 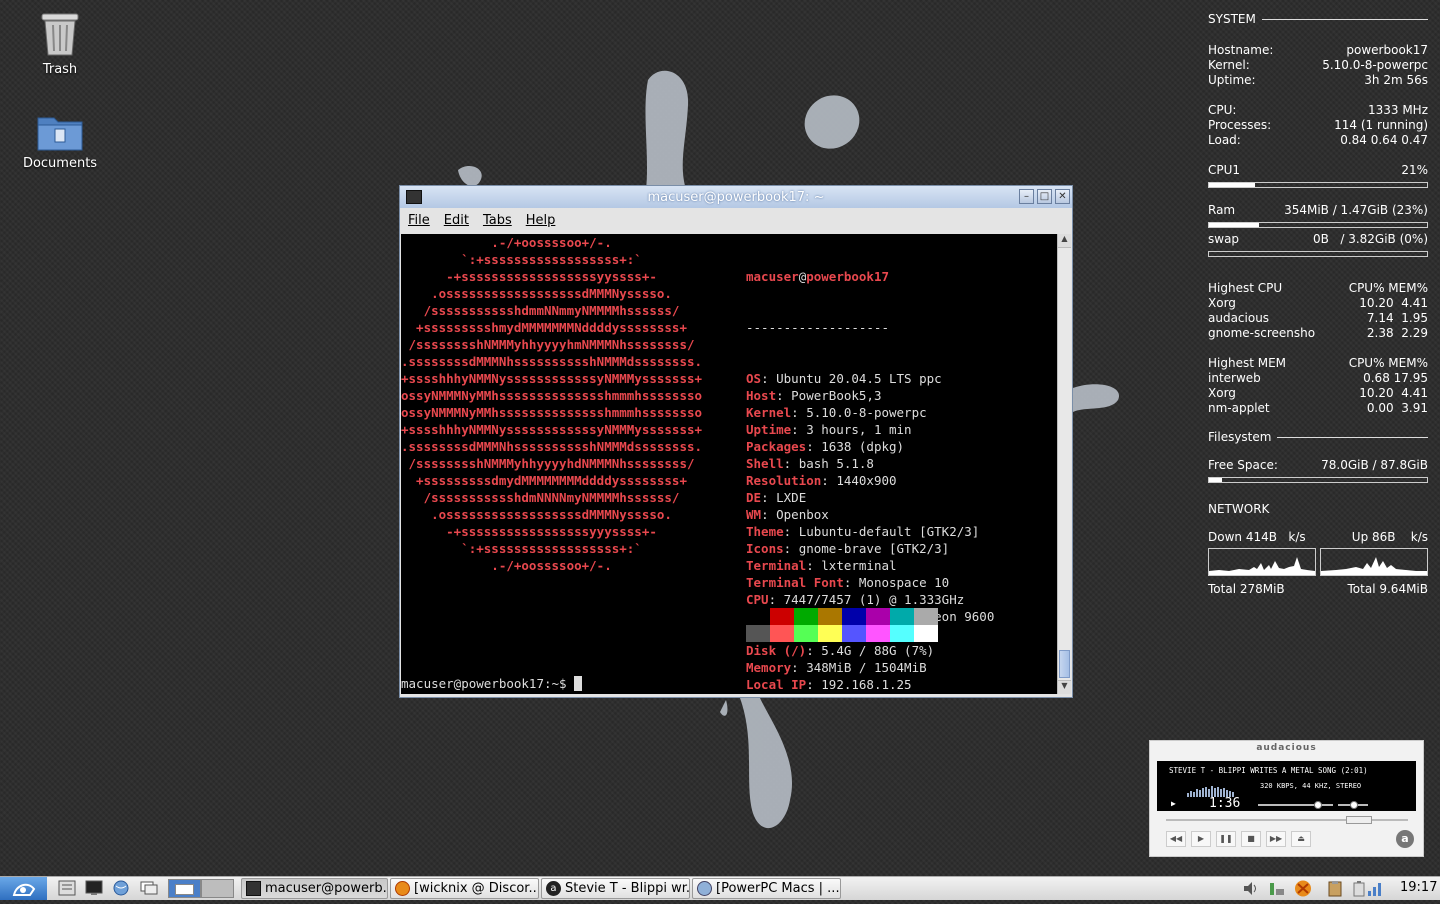 I want to click on ram-row: Ram 354MiB / 1.47GiB (23%), so click(x=1318, y=210).